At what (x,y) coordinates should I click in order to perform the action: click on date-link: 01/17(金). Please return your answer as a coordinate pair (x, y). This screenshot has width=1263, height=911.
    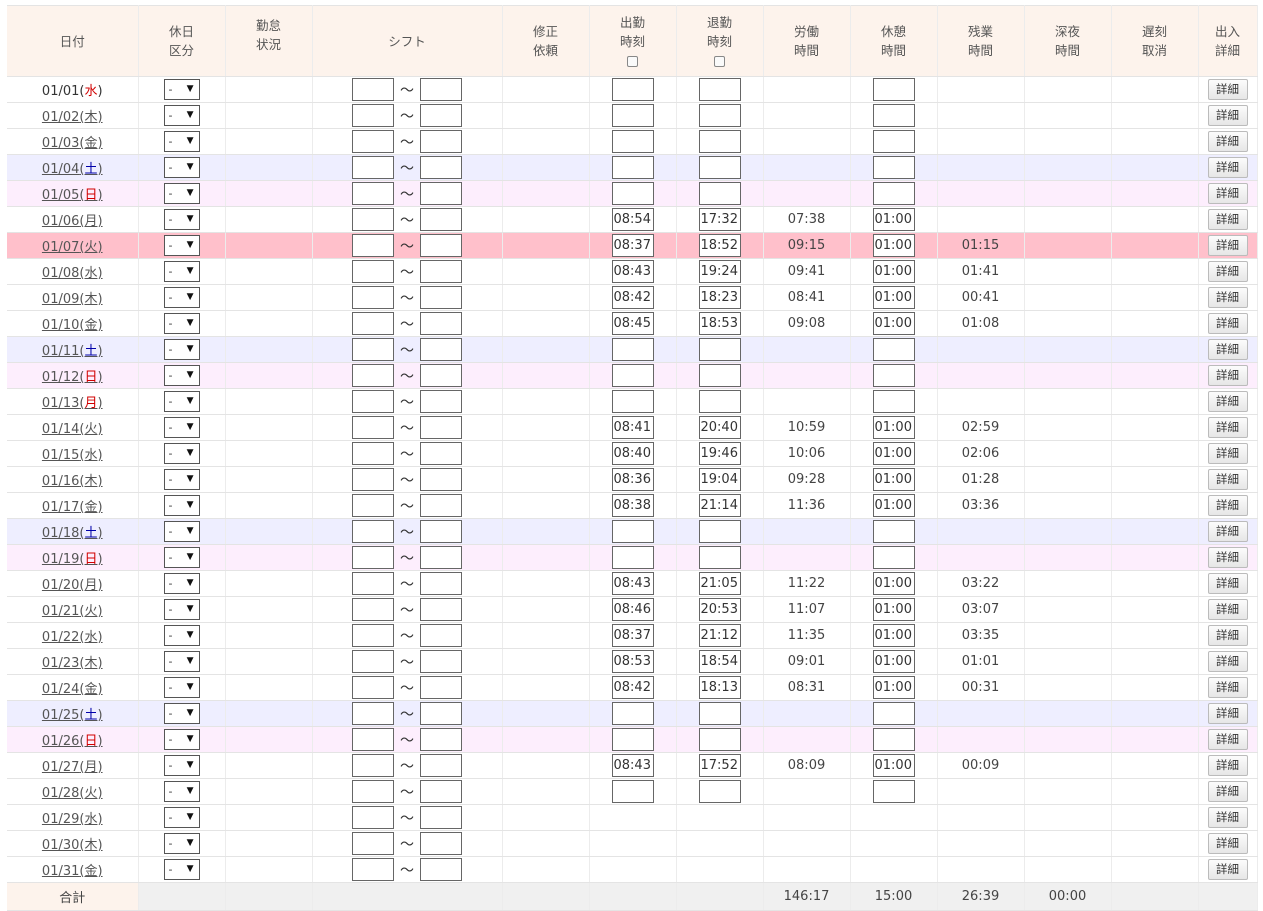
    Looking at the image, I should click on (72, 507).